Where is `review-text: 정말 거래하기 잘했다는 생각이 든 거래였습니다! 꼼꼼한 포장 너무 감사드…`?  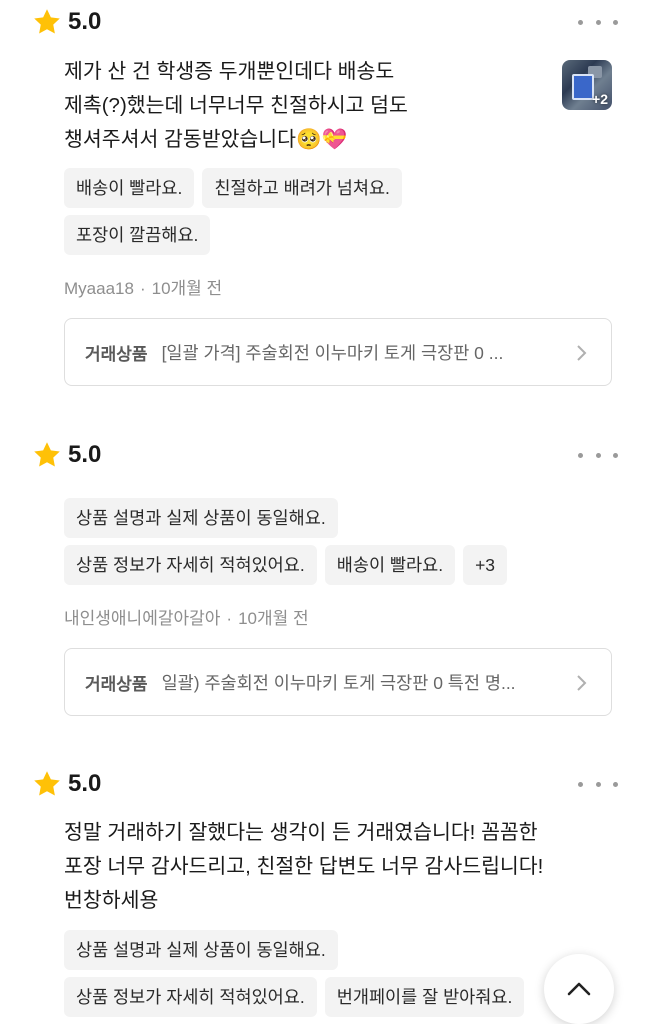 review-text: 정말 거래하기 잘했다는 생각이 든 거래였습니다! 꼼꼼한 포장 너무 감사드… is located at coordinates (304, 866).